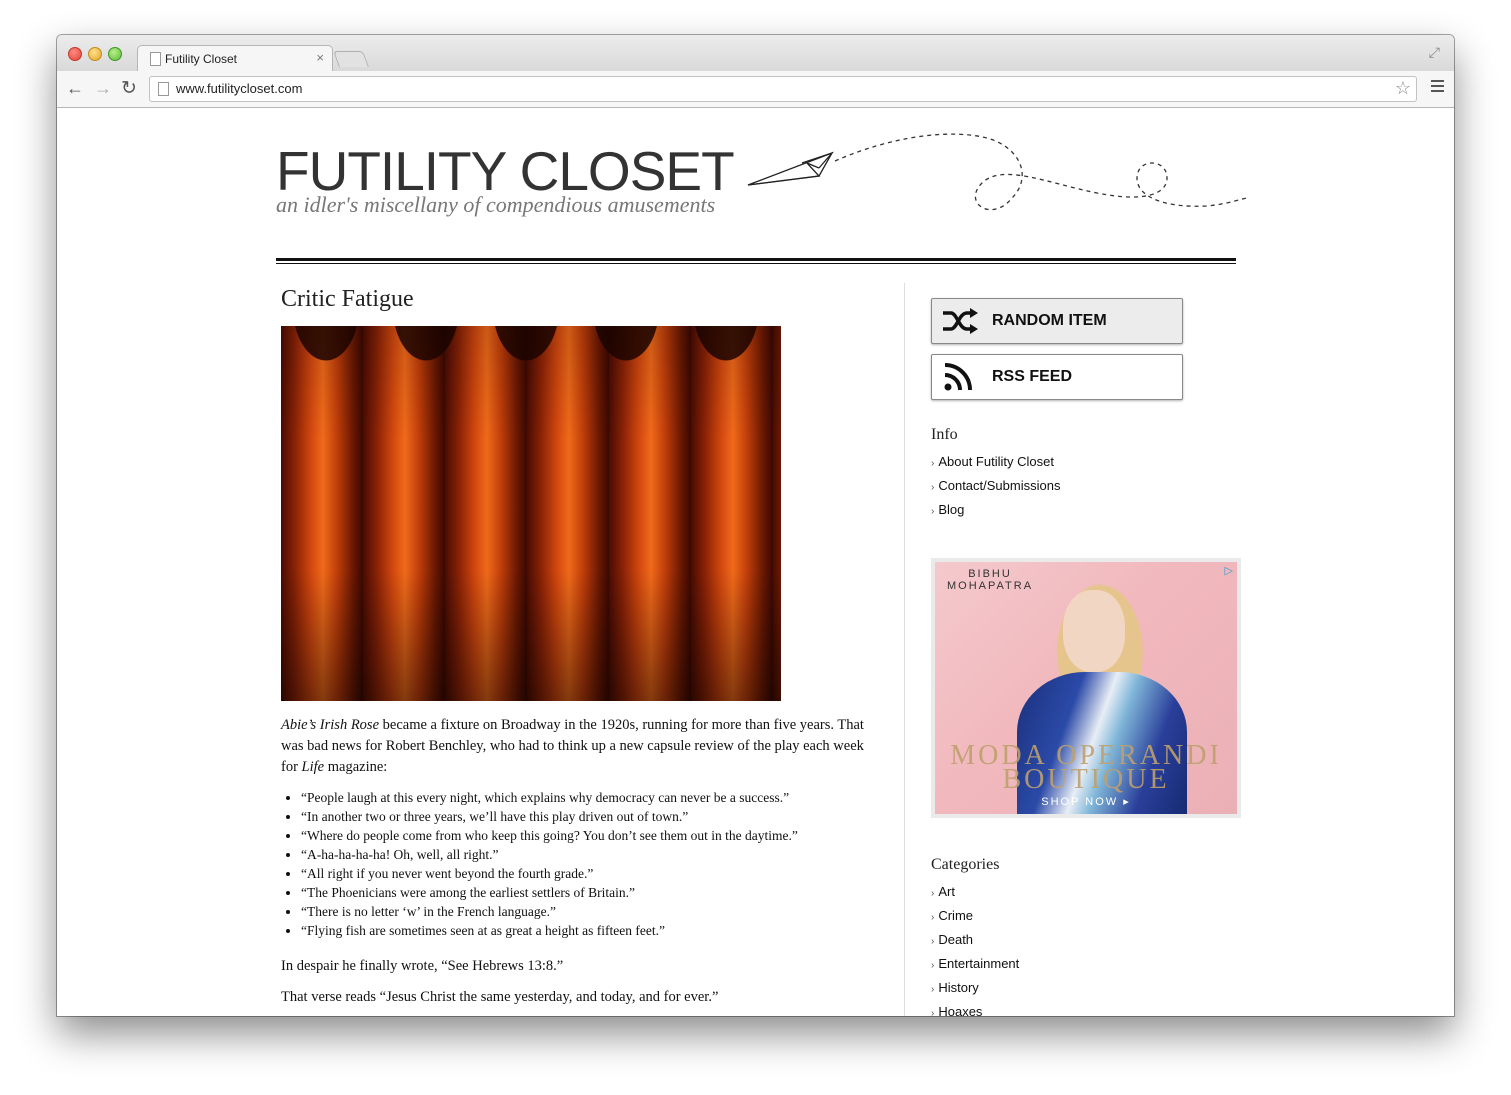  Describe the element at coordinates (351, 59) in the screenshot. I see `new-tab-button` at that location.